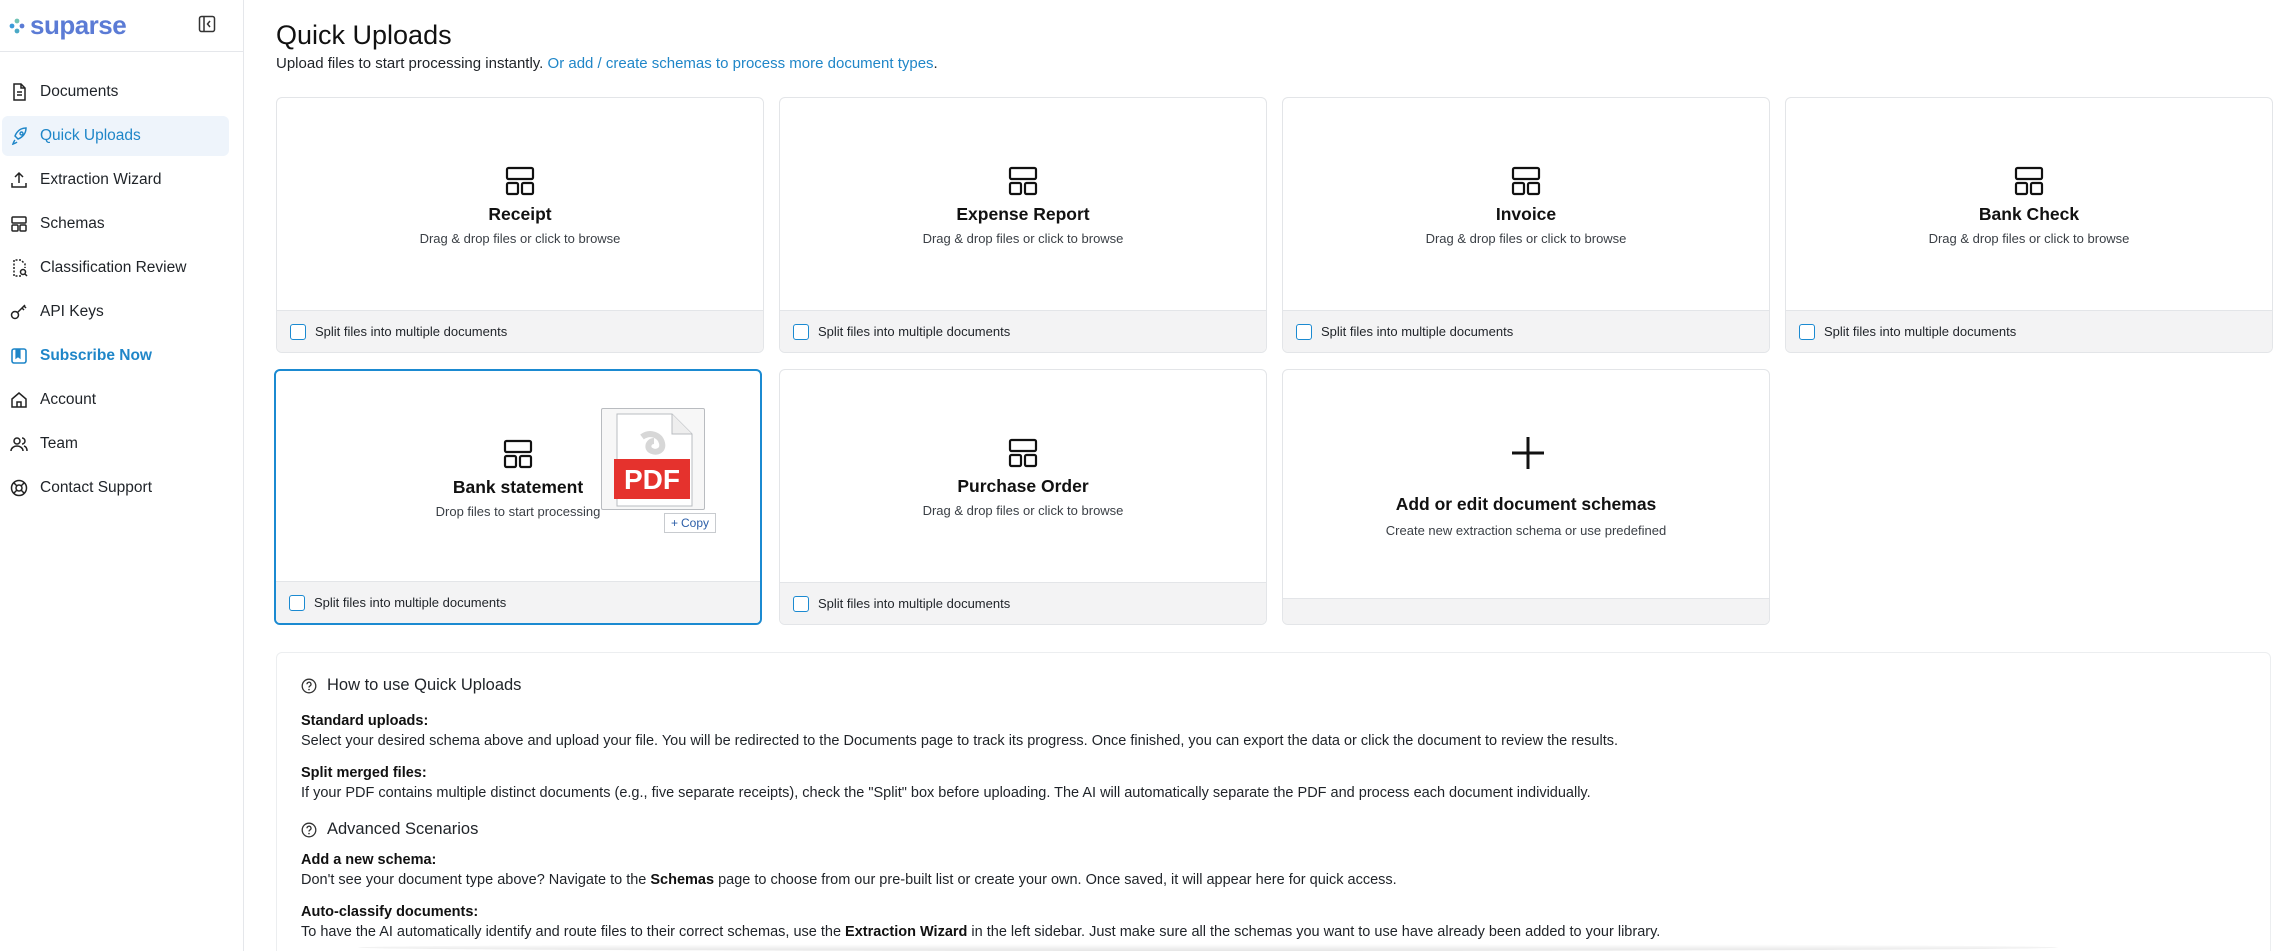 This screenshot has height=951, width=2285. I want to click on dragged-file-preview: PDF, so click(653, 459).